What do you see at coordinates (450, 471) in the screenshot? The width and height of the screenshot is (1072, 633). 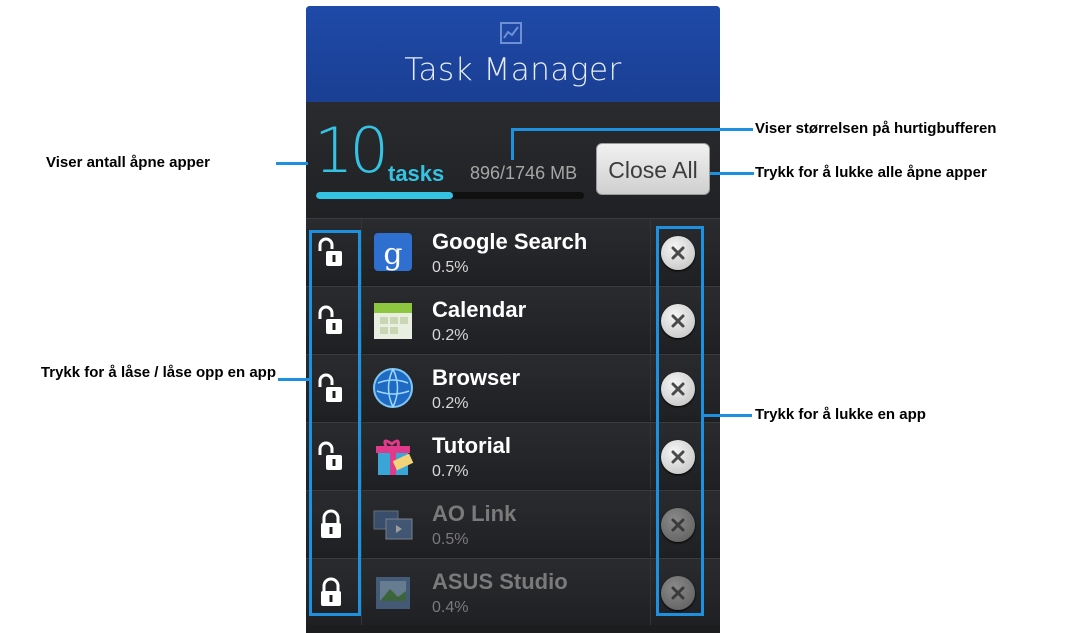 I see `app-usage: 0.7%` at bounding box center [450, 471].